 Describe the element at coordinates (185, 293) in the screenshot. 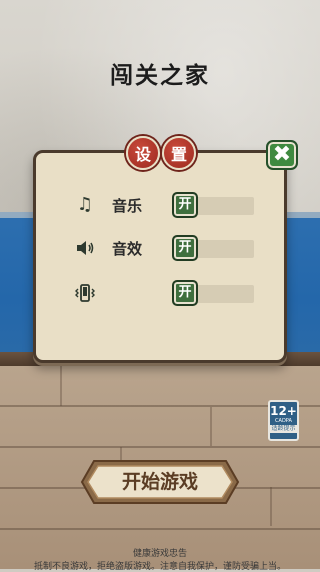

I see `vibrate-toggle: 开` at that location.